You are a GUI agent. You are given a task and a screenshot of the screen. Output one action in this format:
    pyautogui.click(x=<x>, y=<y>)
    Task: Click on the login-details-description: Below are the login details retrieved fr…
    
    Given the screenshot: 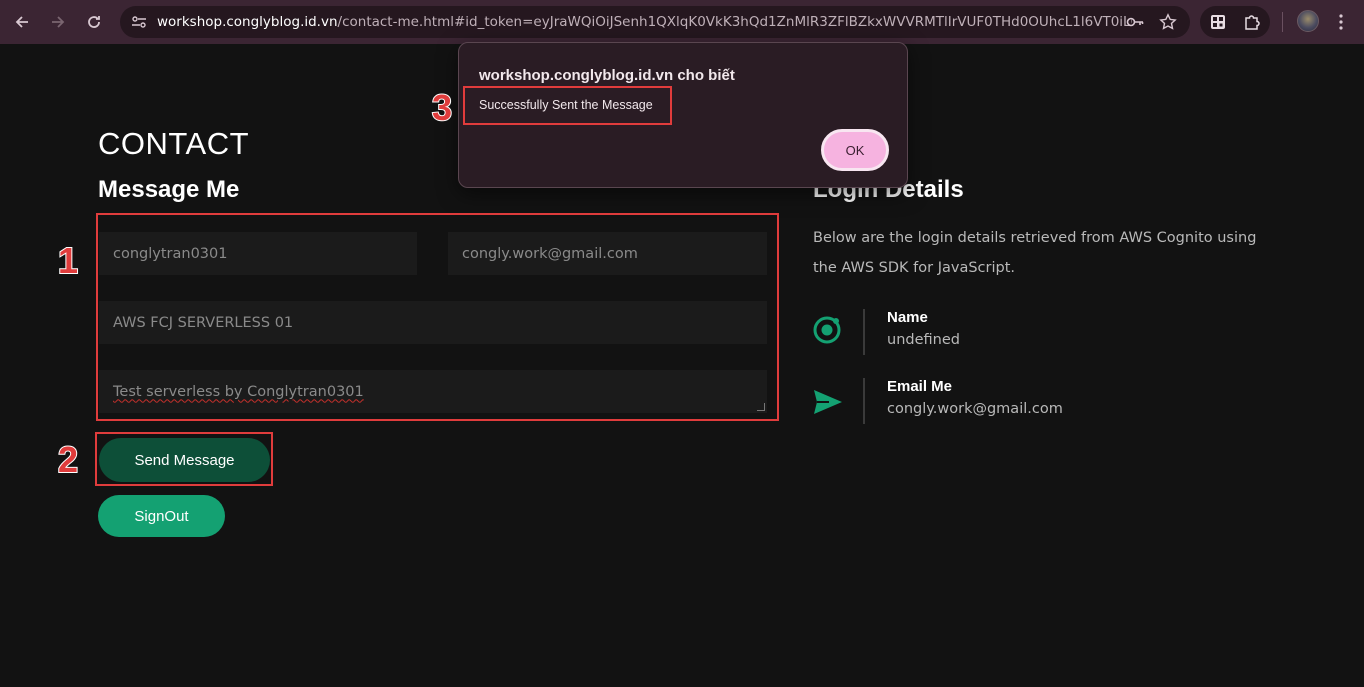 What is the action you would take?
    pyautogui.click(x=1035, y=253)
    